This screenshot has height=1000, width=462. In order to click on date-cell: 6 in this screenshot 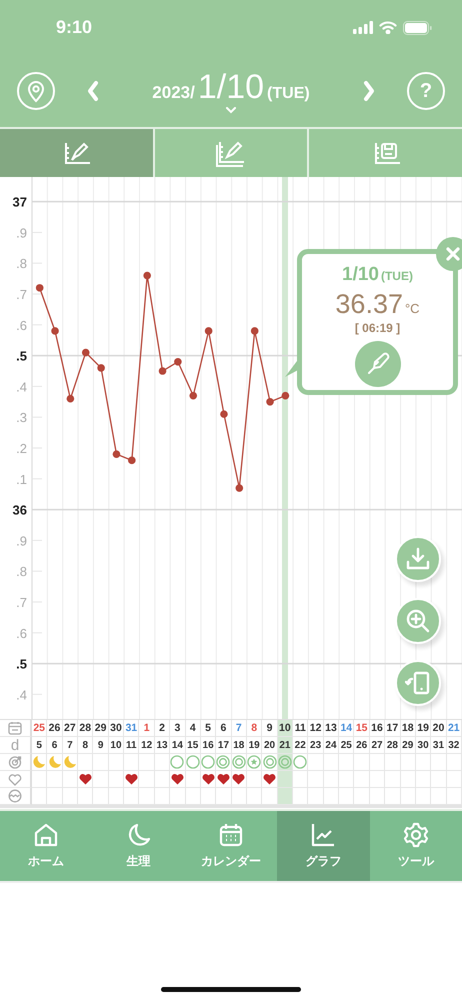, I will do `click(224, 728)`.